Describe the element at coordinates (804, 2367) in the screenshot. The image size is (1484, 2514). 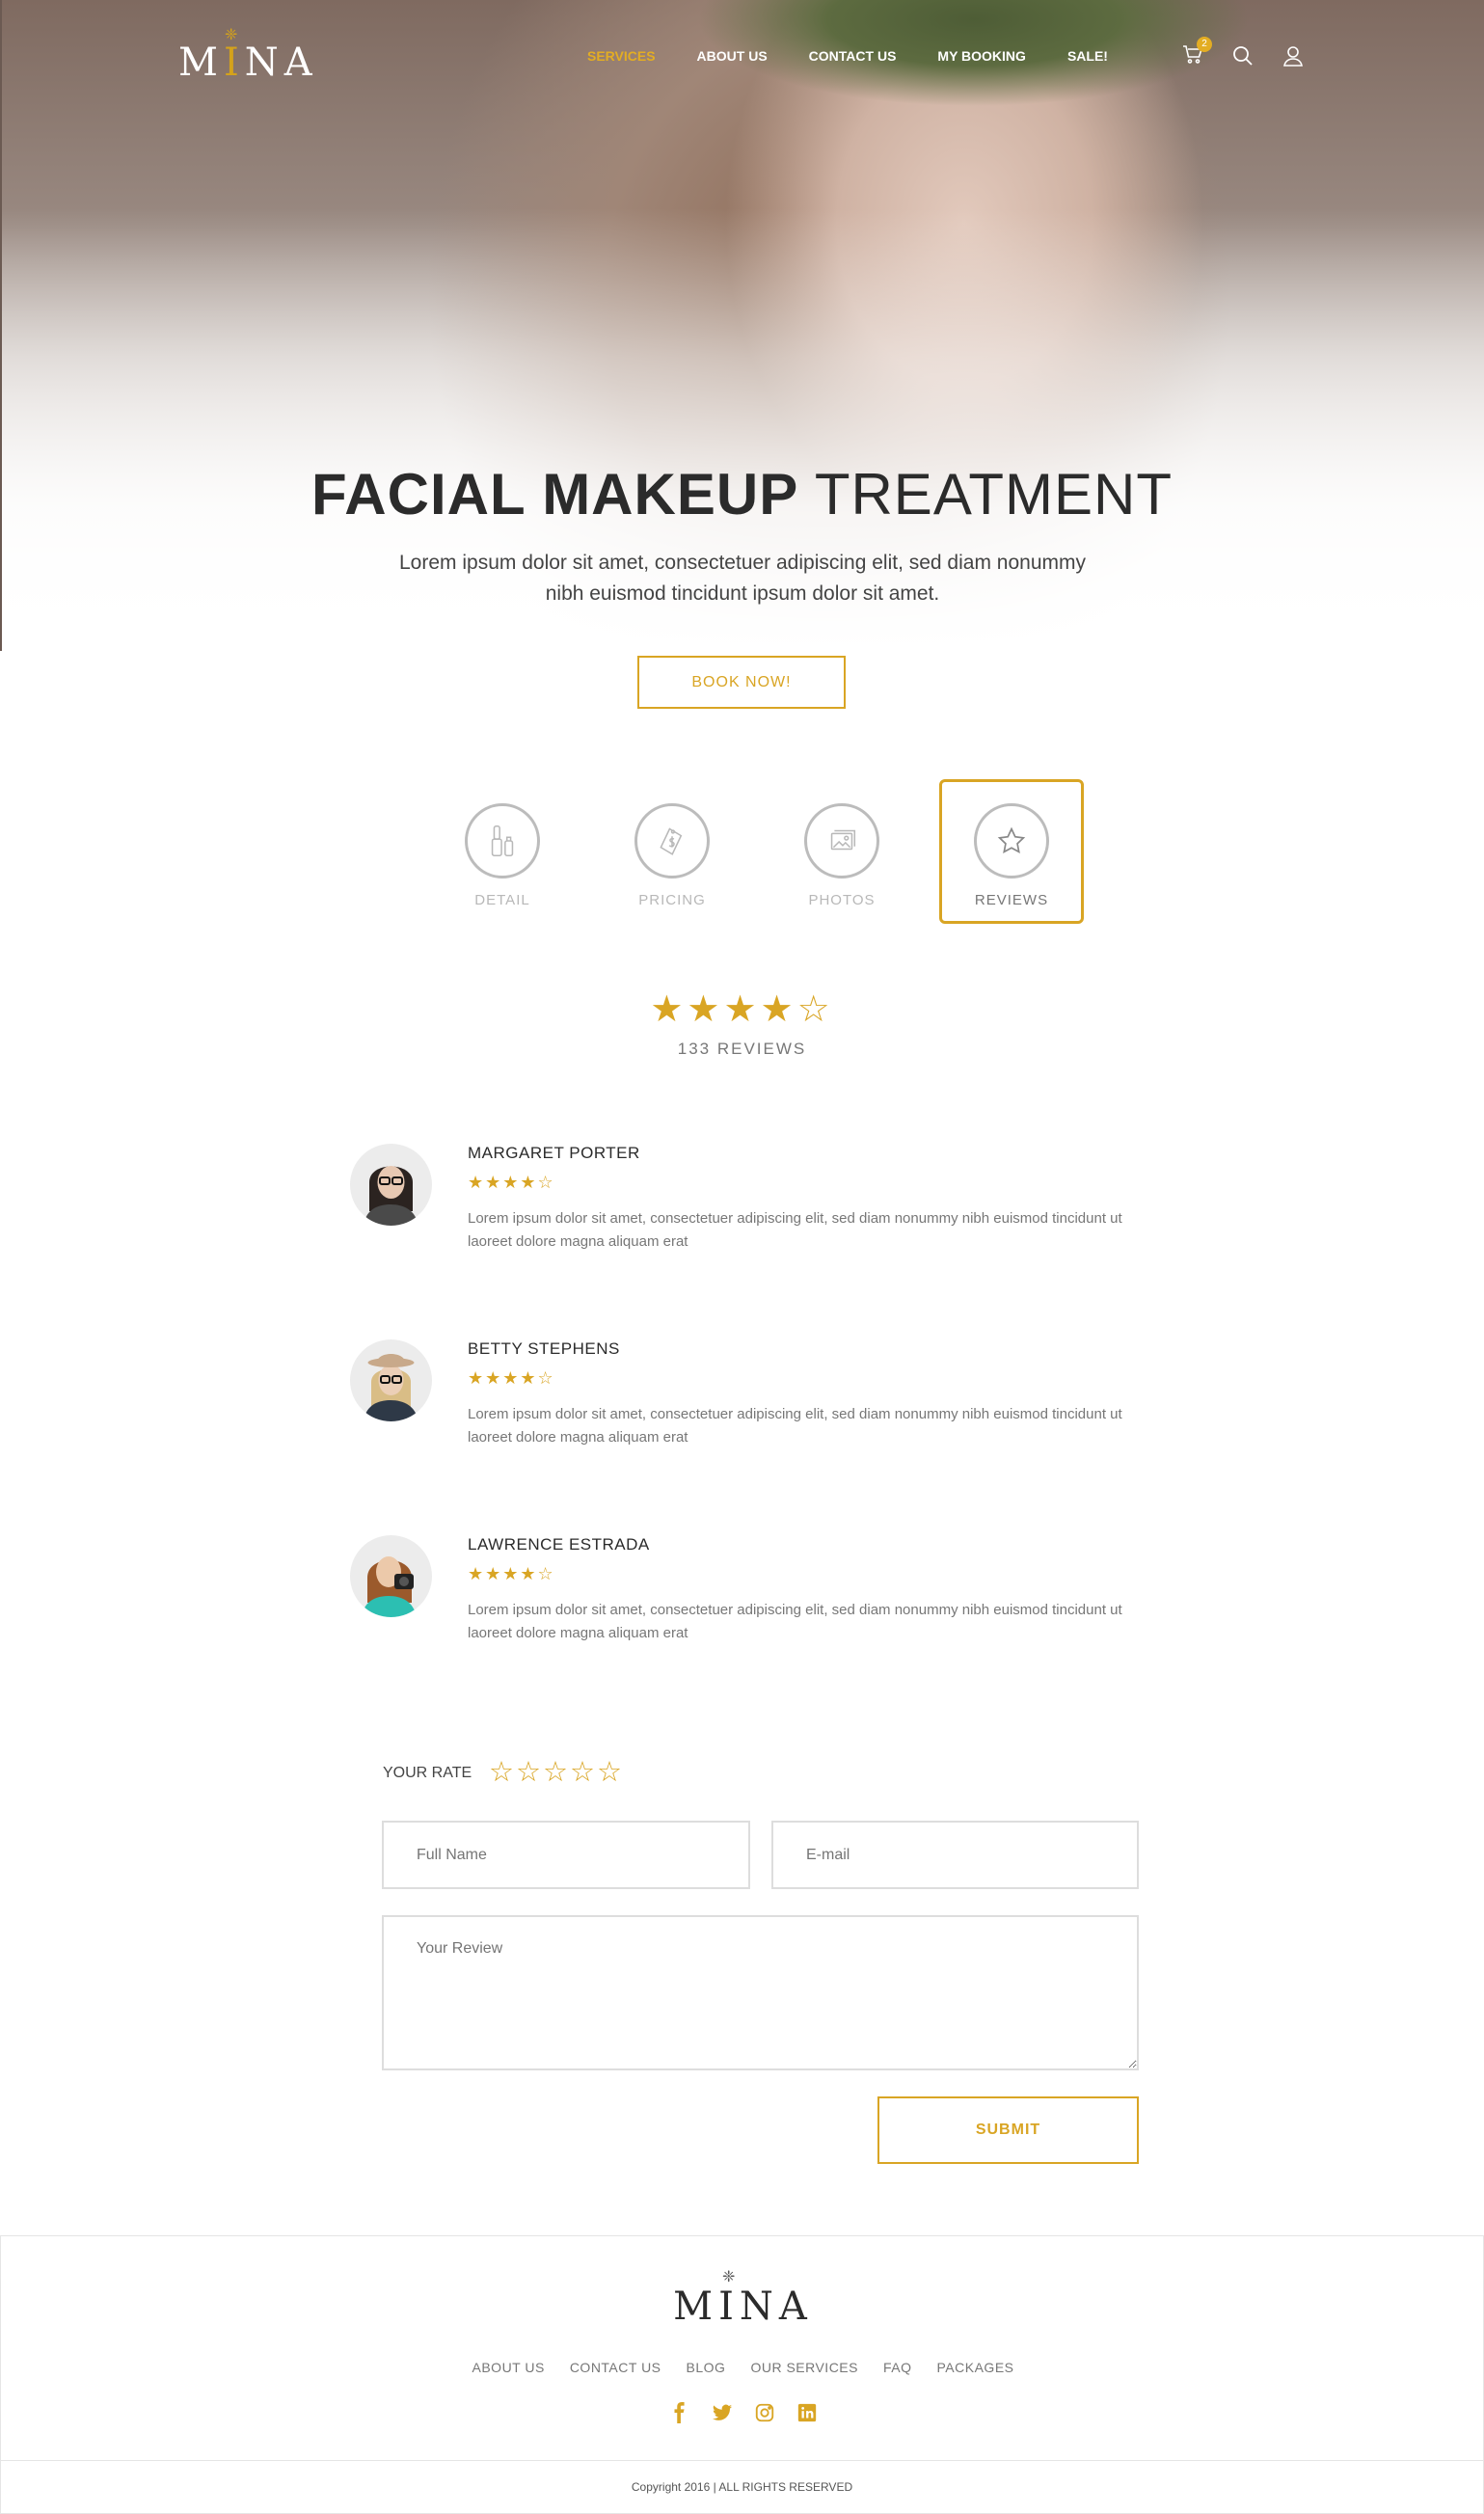
I see `footer-link-our-services: OUR SERVICES` at that location.